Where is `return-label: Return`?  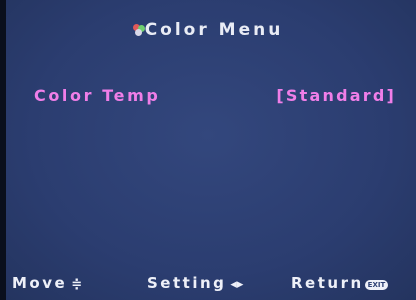
return-label: Return is located at coordinates (327, 283).